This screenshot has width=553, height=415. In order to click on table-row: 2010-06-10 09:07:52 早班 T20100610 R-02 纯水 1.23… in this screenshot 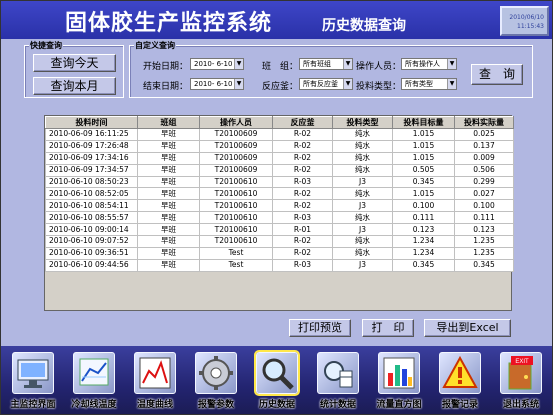, I will do `click(279, 241)`.